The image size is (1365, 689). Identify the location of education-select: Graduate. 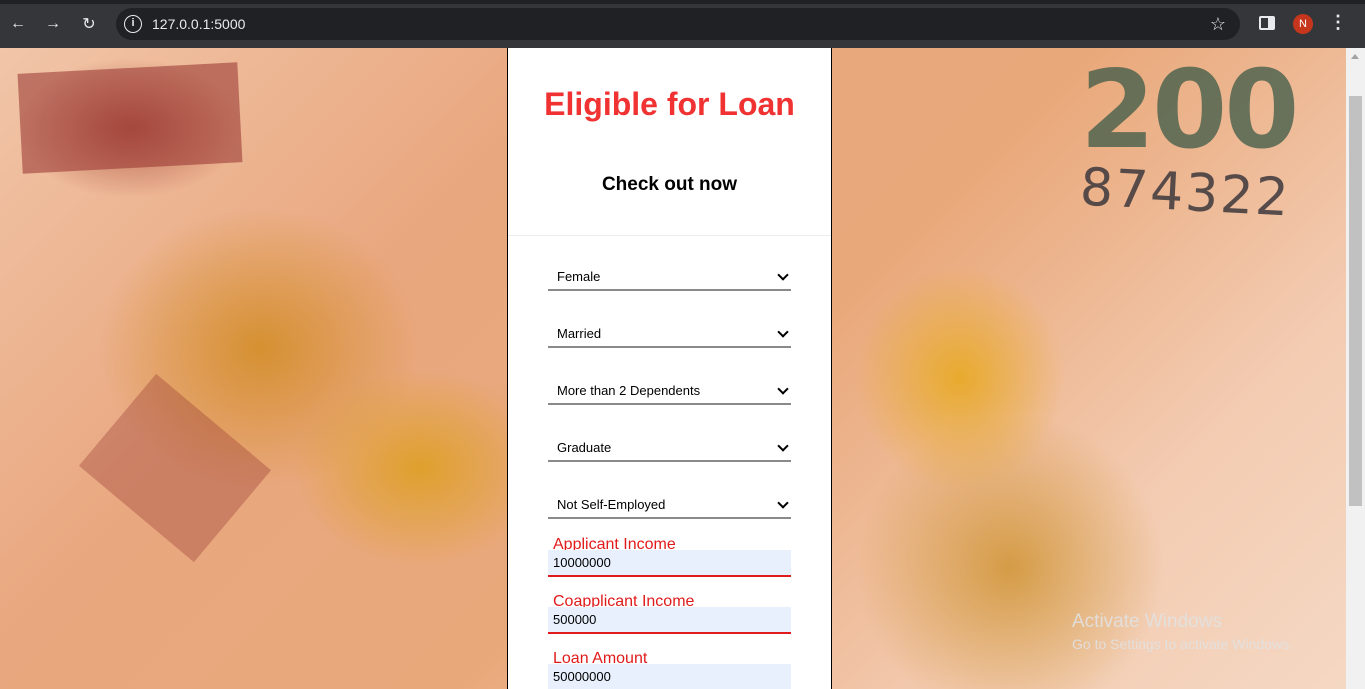
(669, 448).